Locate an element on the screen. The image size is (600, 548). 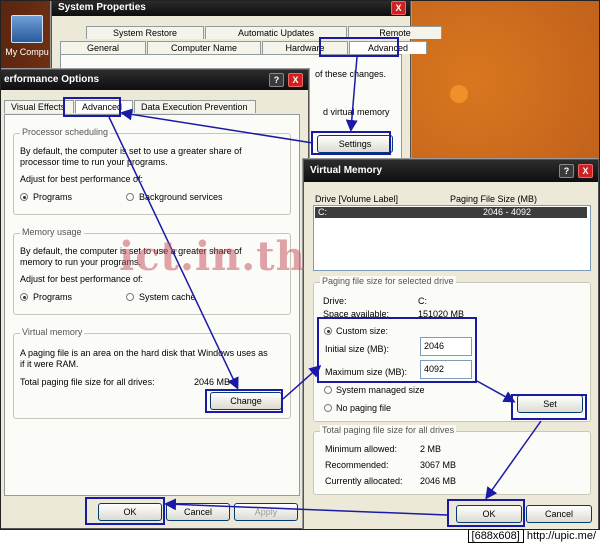
watermark: ict.in.th is located at coordinates (212, 256).